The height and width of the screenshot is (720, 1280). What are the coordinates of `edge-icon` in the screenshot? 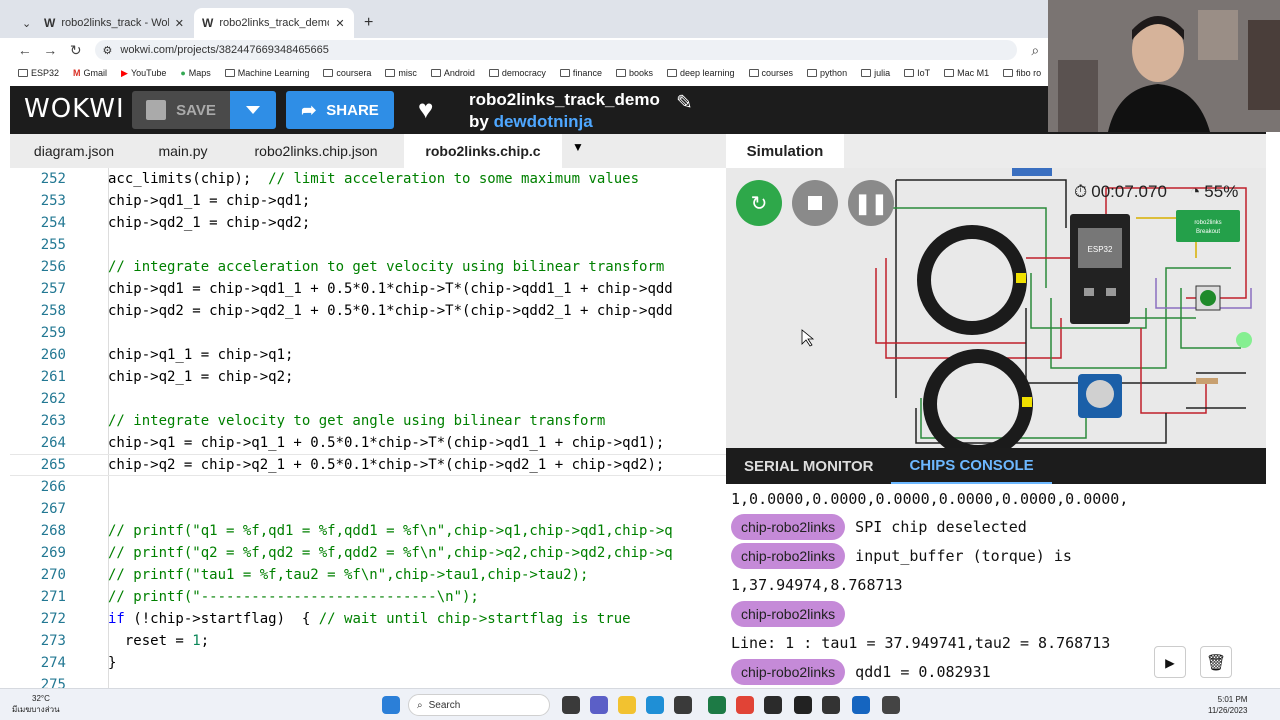 It's located at (655, 705).